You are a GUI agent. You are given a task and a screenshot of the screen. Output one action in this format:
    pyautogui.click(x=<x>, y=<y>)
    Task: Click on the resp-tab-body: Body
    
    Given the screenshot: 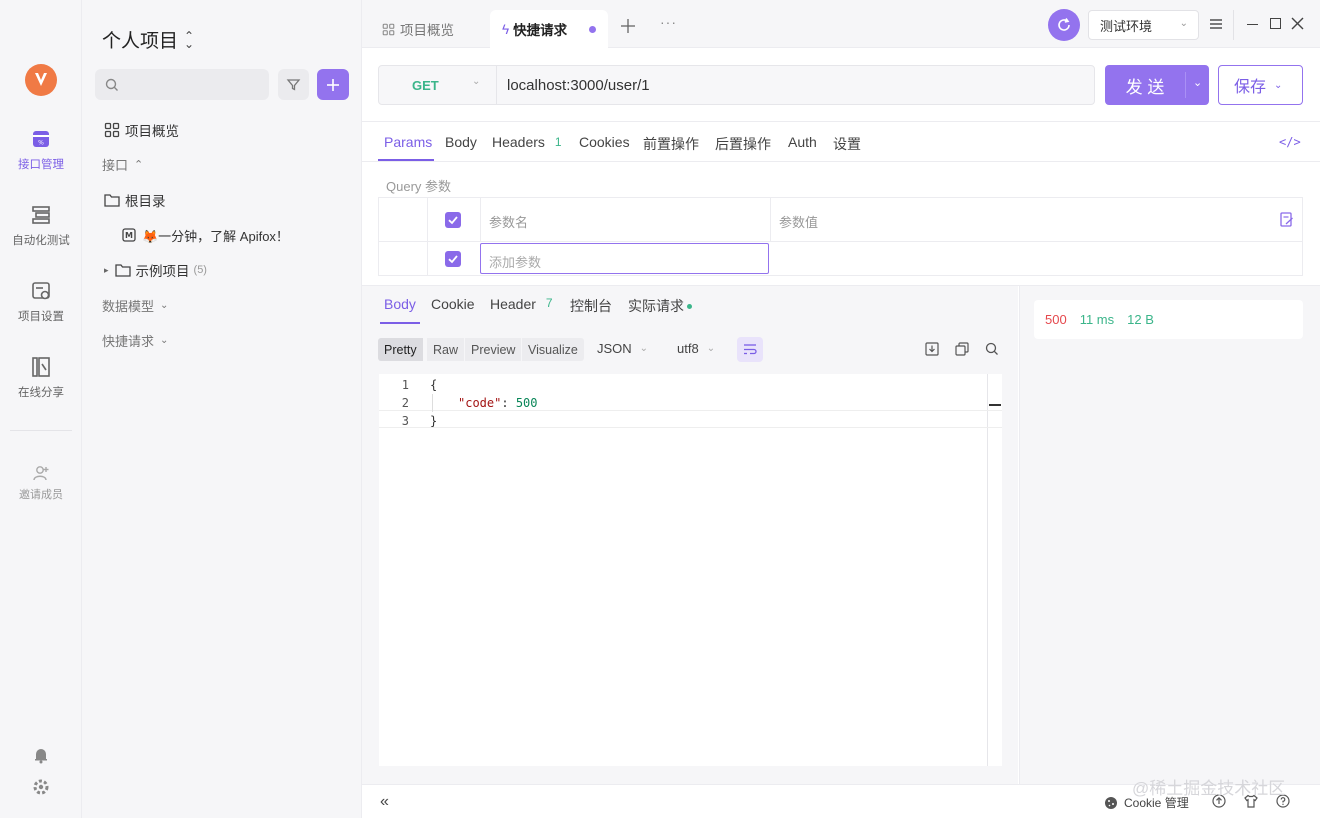 What is the action you would take?
    pyautogui.click(x=400, y=304)
    